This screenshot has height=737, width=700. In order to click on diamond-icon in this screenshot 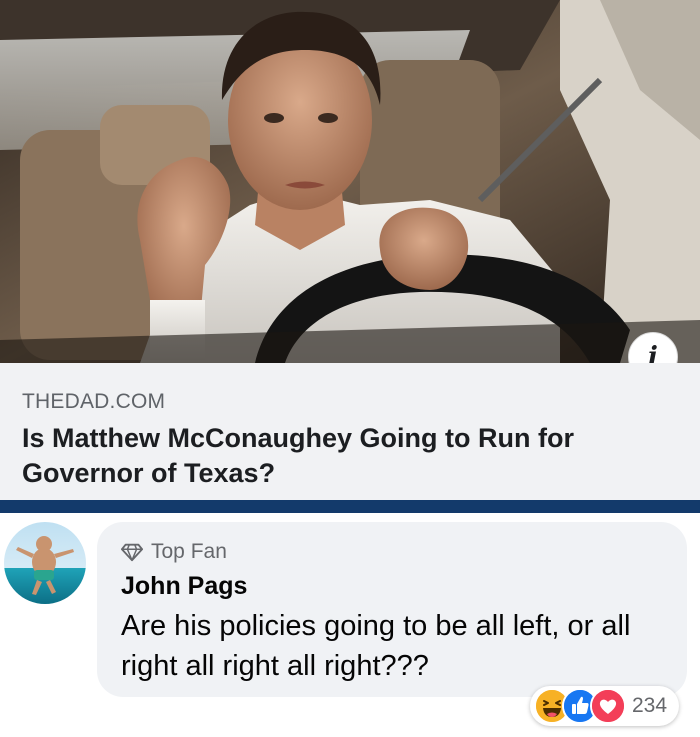, I will do `click(132, 552)`.